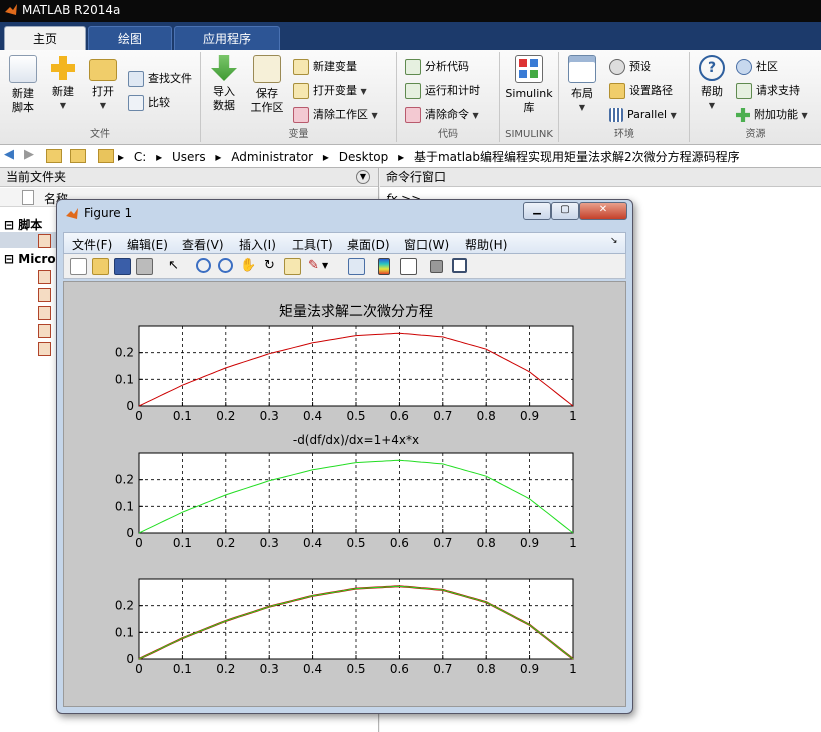 This screenshot has width=821, height=732. Describe the element at coordinates (203, 244) in the screenshot. I see `menu-view: 查看(V)` at that location.